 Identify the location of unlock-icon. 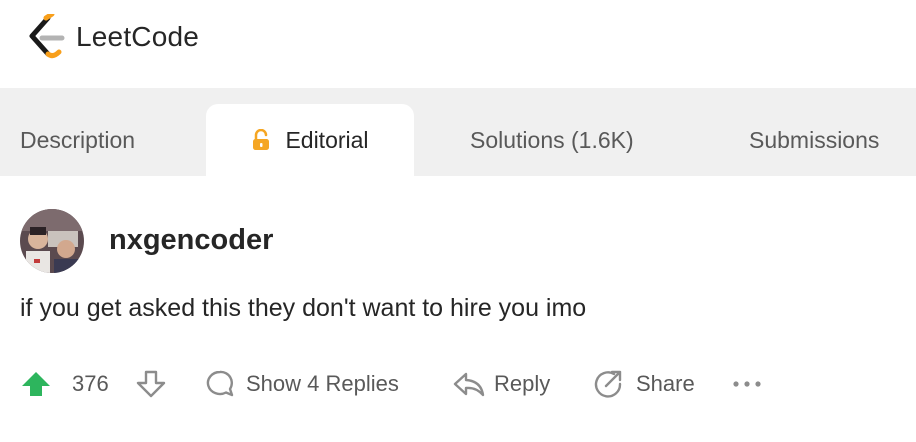
(261, 139).